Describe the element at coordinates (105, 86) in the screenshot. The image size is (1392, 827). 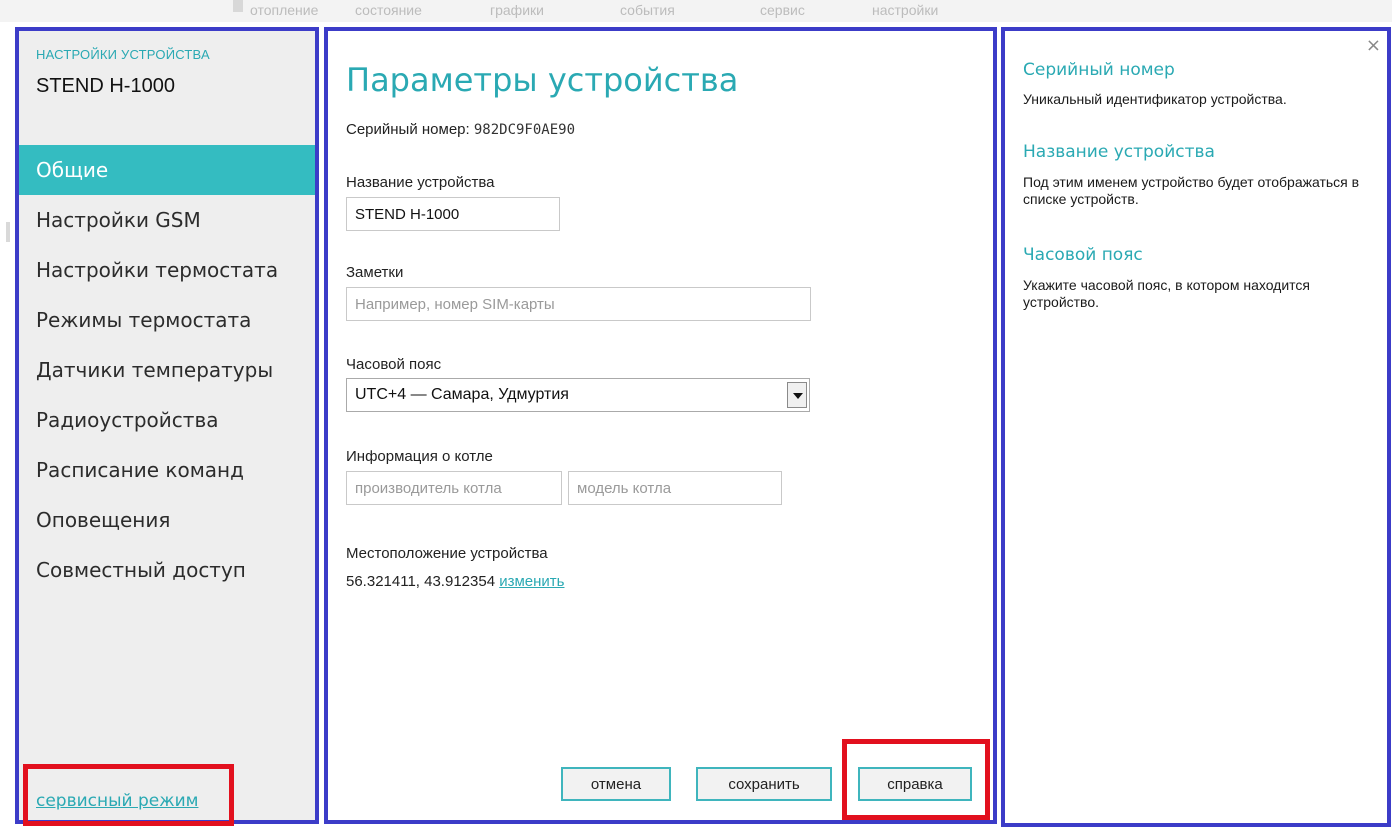
I see `sidebar-device-name: STEND H-1000` at that location.